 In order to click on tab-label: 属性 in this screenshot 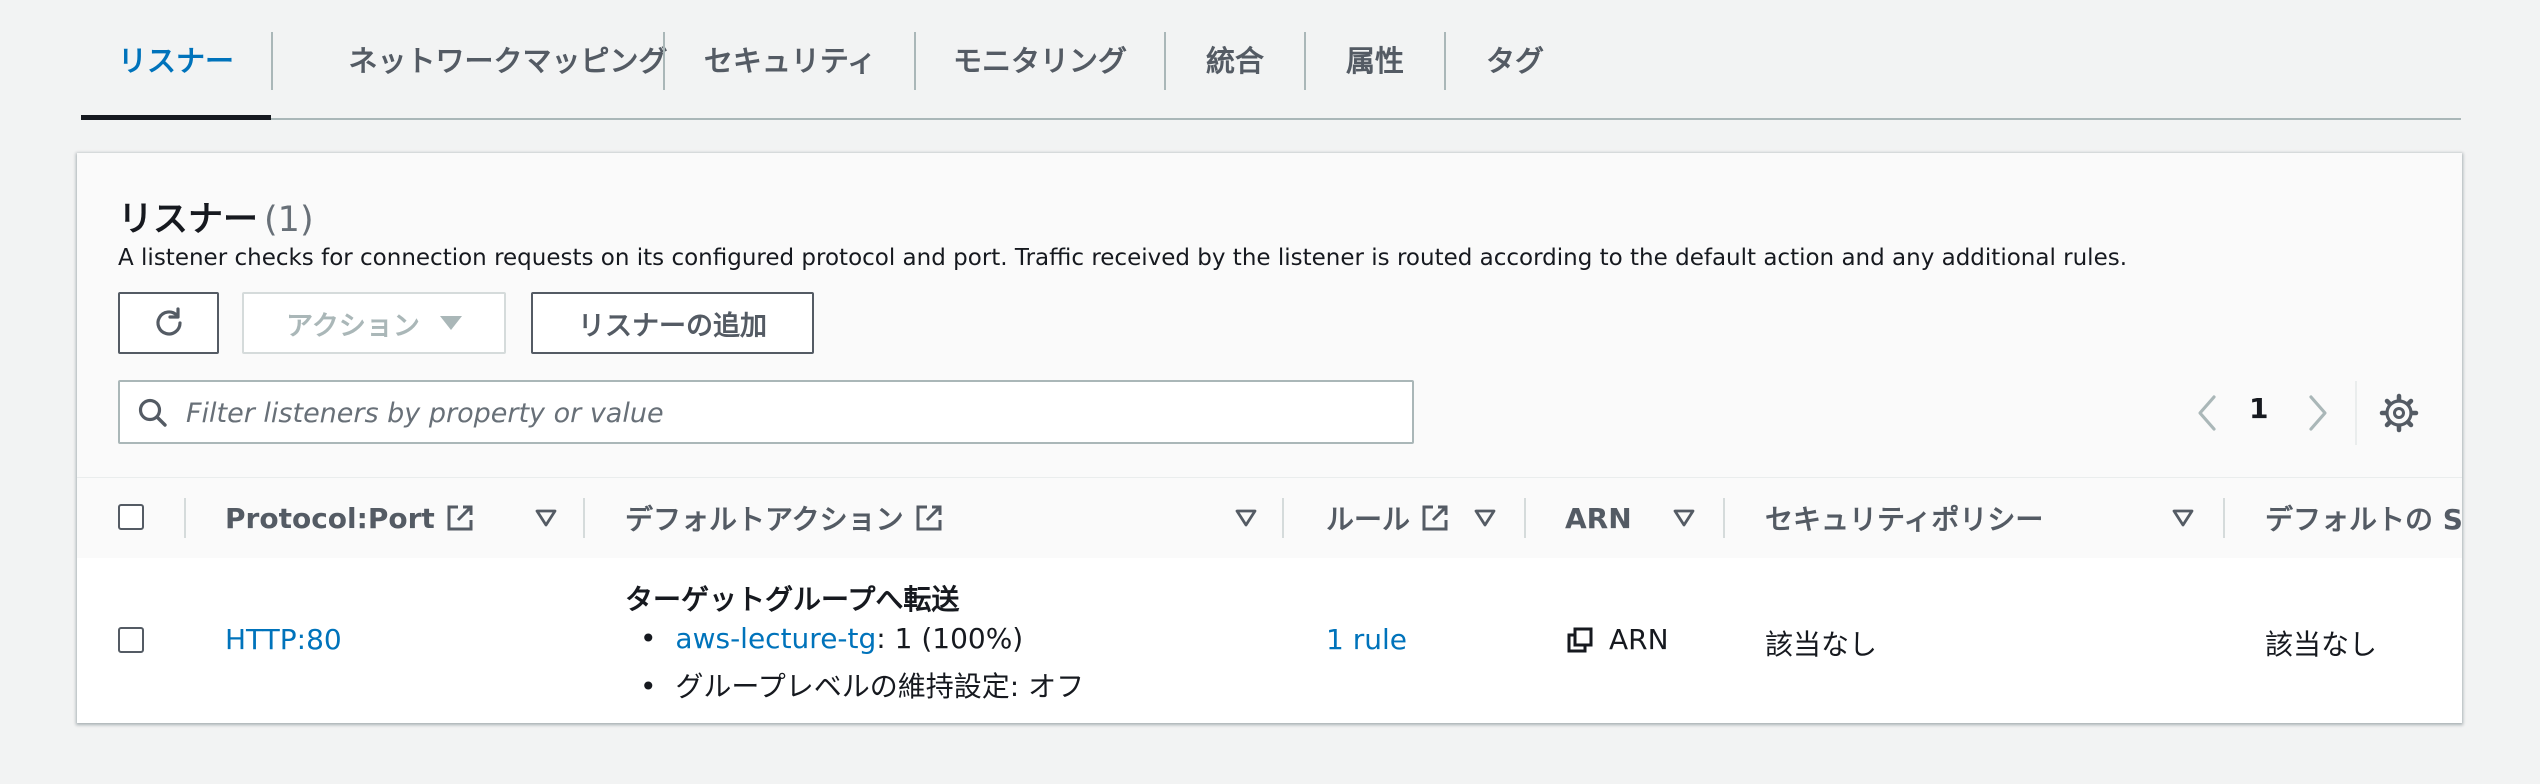, I will do `click(1374, 61)`.